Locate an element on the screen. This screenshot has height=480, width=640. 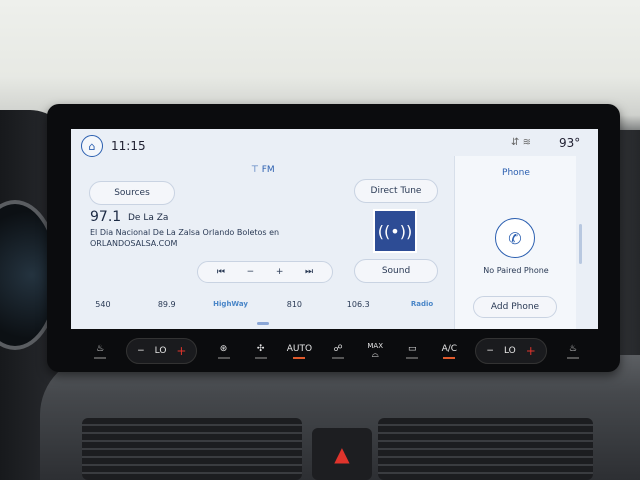
max-defrost-button: MAX ⌓ is located at coordinates (375, 351).